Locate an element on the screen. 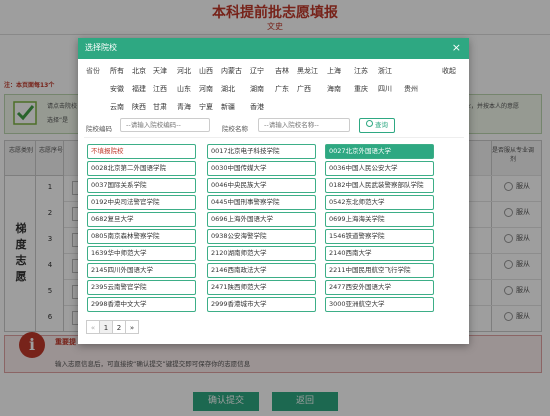 This screenshot has height=416, width=550. province-option: 江西 is located at coordinates (160, 89).